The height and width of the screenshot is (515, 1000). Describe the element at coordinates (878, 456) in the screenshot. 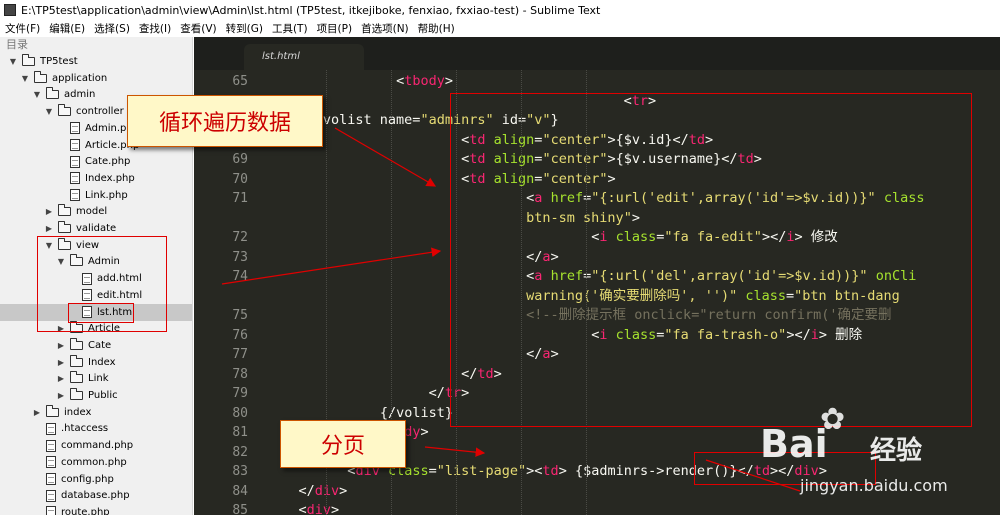

I see `baidu-watermark: Bai ✿ 经验 jingyan.baidu.com` at that location.